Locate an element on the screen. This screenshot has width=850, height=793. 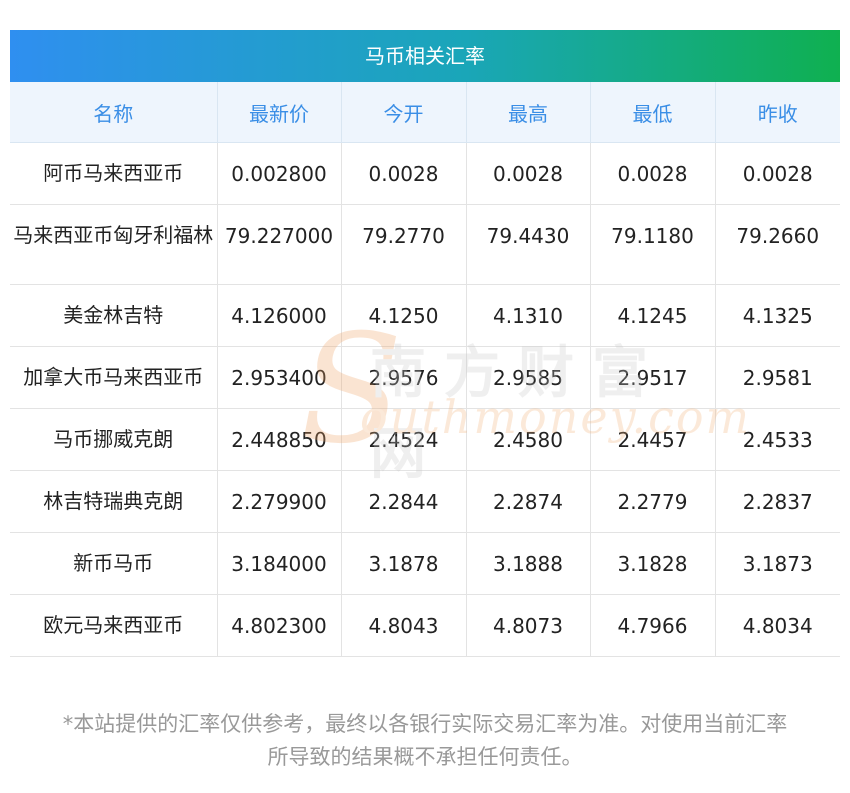
open-value: 4.8043 is located at coordinates (404, 625).